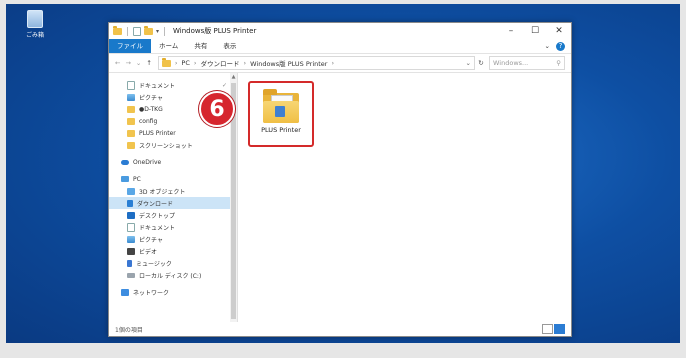  I want to click on ribbon-right: ⌄ ?, so click(558, 46).